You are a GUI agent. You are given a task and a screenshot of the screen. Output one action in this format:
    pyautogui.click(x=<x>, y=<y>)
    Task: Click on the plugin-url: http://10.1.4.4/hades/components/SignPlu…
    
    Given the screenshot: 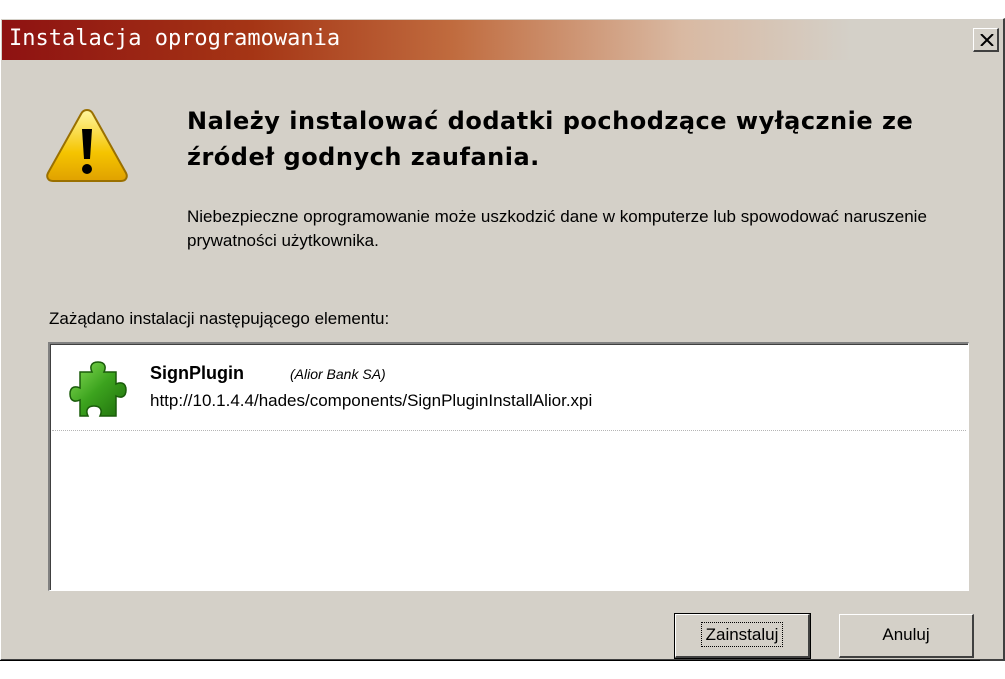 What is the action you would take?
    pyautogui.click(x=371, y=400)
    